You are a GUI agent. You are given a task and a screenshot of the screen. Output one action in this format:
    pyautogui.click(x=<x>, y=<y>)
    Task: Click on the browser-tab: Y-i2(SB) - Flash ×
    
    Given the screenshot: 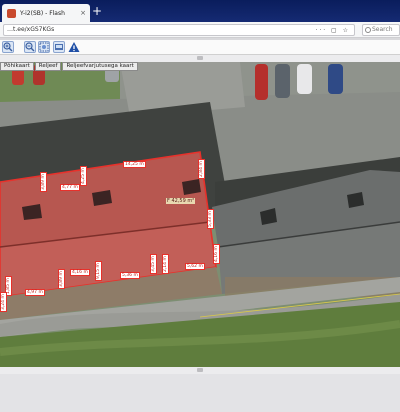 What is the action you would take?
    pyautogui.click(x=46, y=13)
    